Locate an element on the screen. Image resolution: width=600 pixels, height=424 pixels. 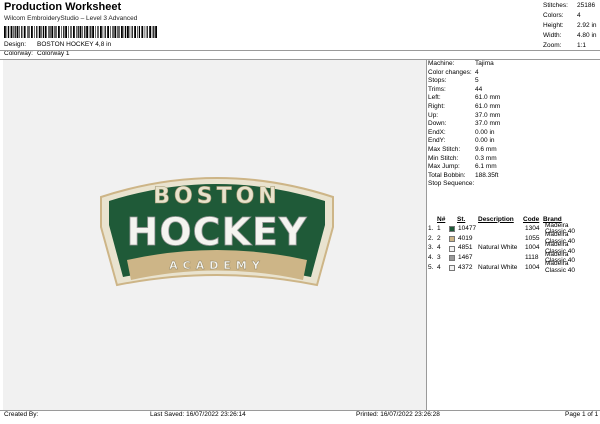
summary-label: Zoom: is located at coordinates (552, 45).